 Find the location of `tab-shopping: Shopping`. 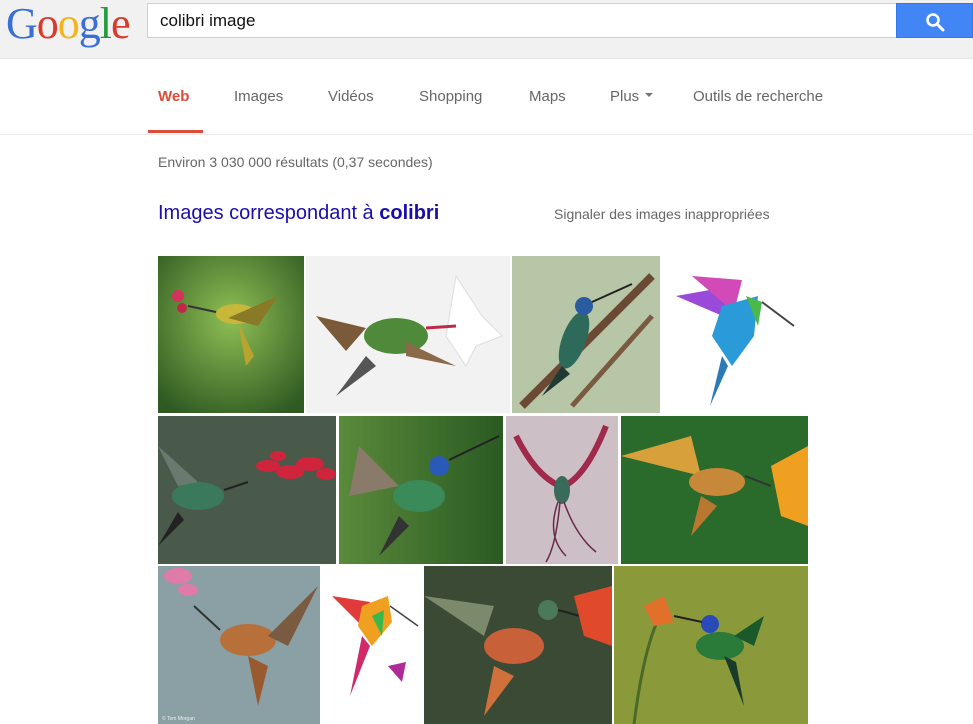

tab-shopping: Shopping is located at coordinates (450, 96).